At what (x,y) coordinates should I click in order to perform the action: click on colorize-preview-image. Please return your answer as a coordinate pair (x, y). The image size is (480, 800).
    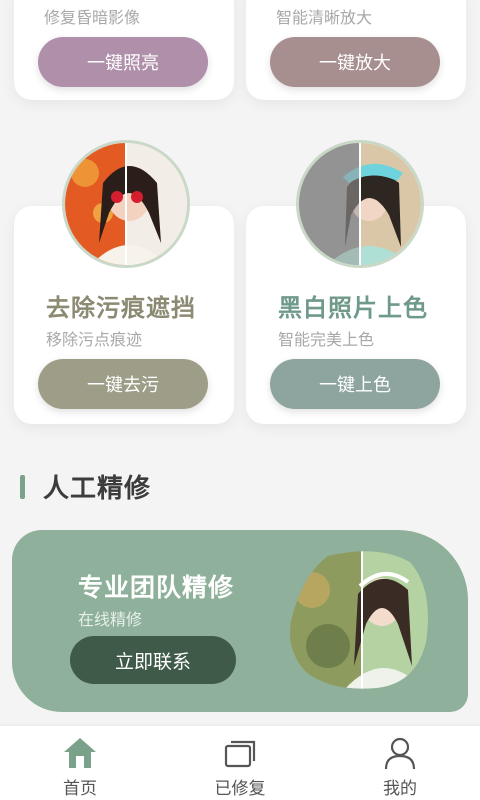
    Looking at the image, I should click on (360, 204).